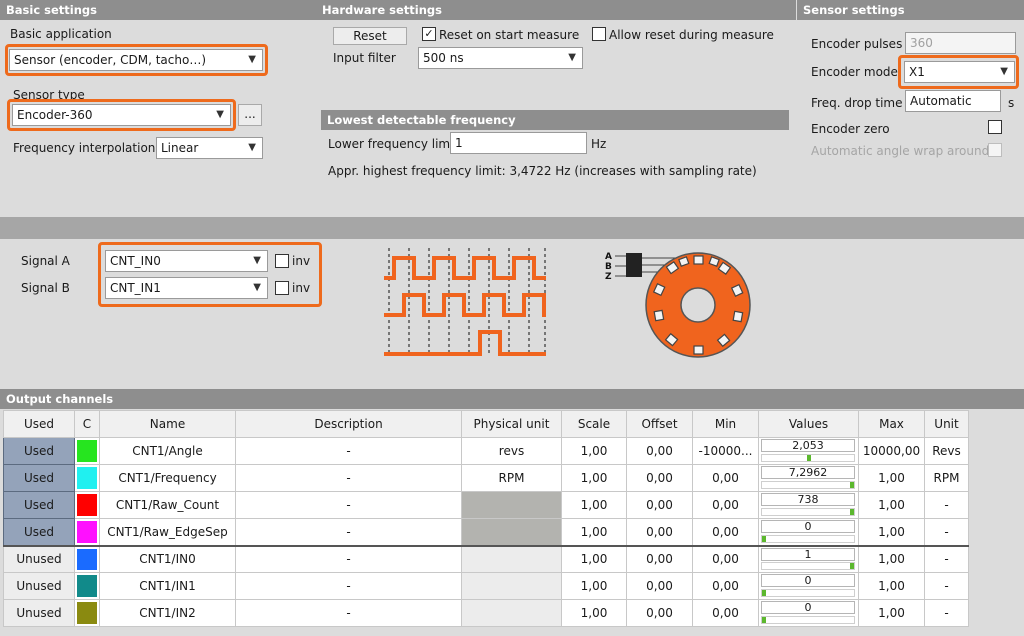 This screenshot has height=636, width=1024. I want to click on encoder-zero-checkbox, so click(995, 127).